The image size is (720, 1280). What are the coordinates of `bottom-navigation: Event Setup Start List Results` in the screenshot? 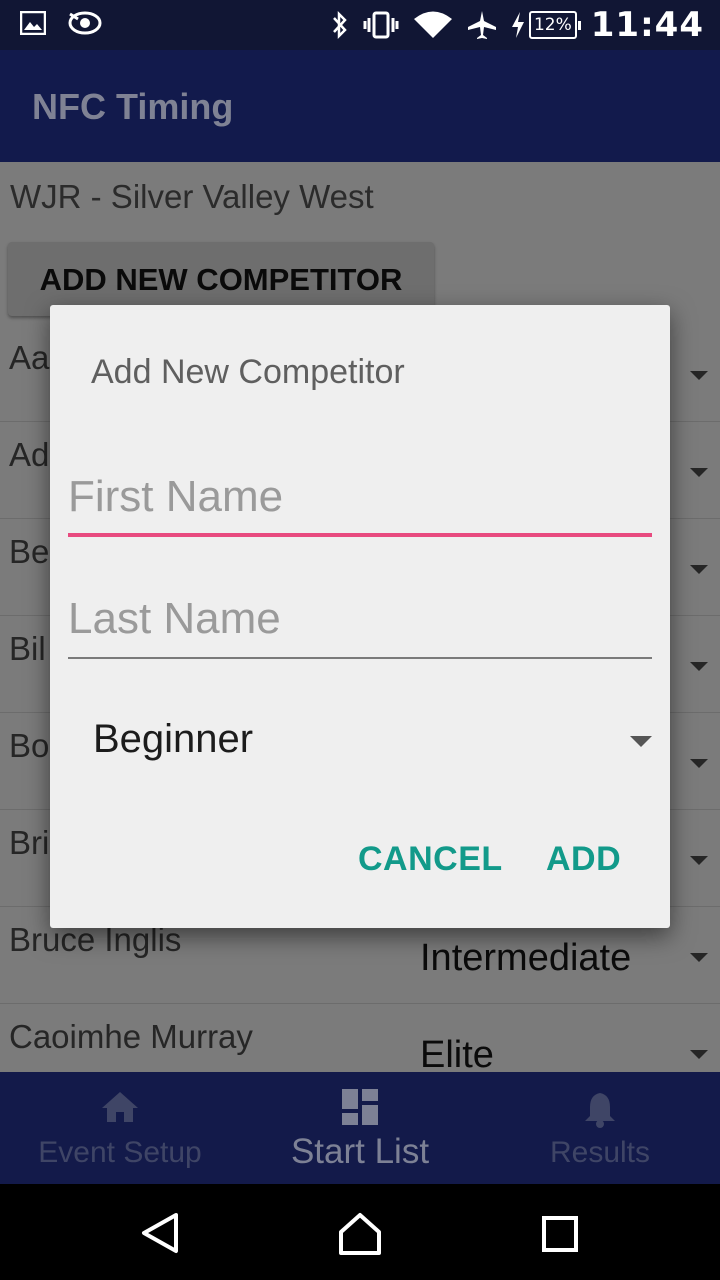 It's located at (360, 1128).